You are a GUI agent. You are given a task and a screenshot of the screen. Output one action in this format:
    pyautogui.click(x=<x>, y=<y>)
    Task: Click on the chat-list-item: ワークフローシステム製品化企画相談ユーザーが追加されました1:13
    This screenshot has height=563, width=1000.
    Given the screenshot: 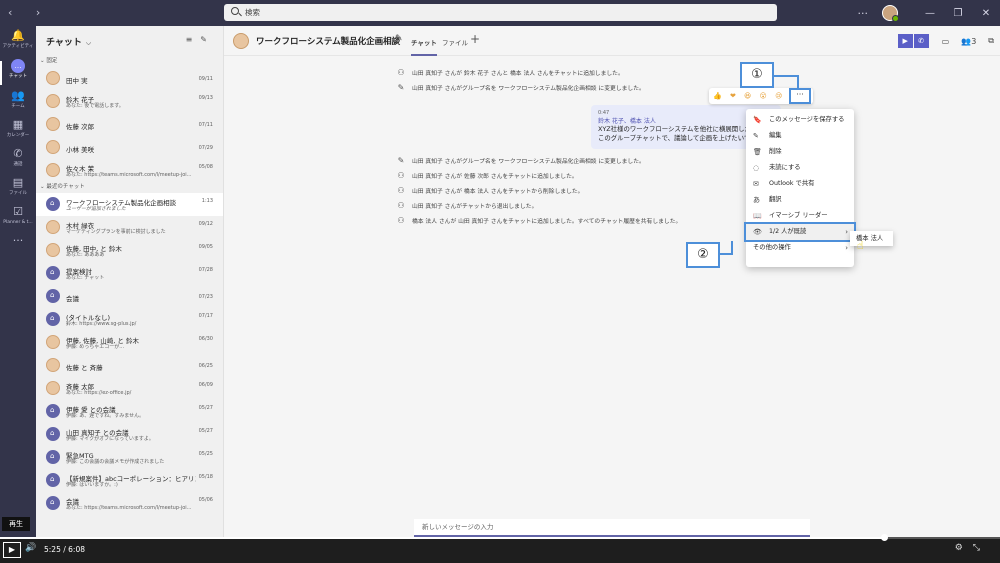 What is the action you would take?
    pyautogui.click(x=129, y=204)
    